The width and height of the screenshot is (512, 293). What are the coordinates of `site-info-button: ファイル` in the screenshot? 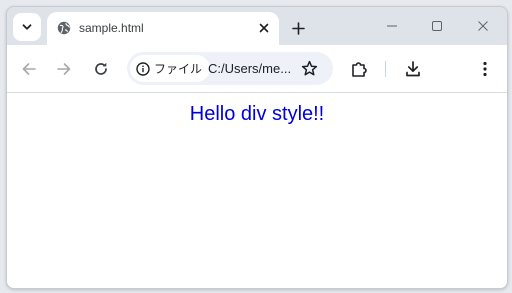 It's located at (170, 68).